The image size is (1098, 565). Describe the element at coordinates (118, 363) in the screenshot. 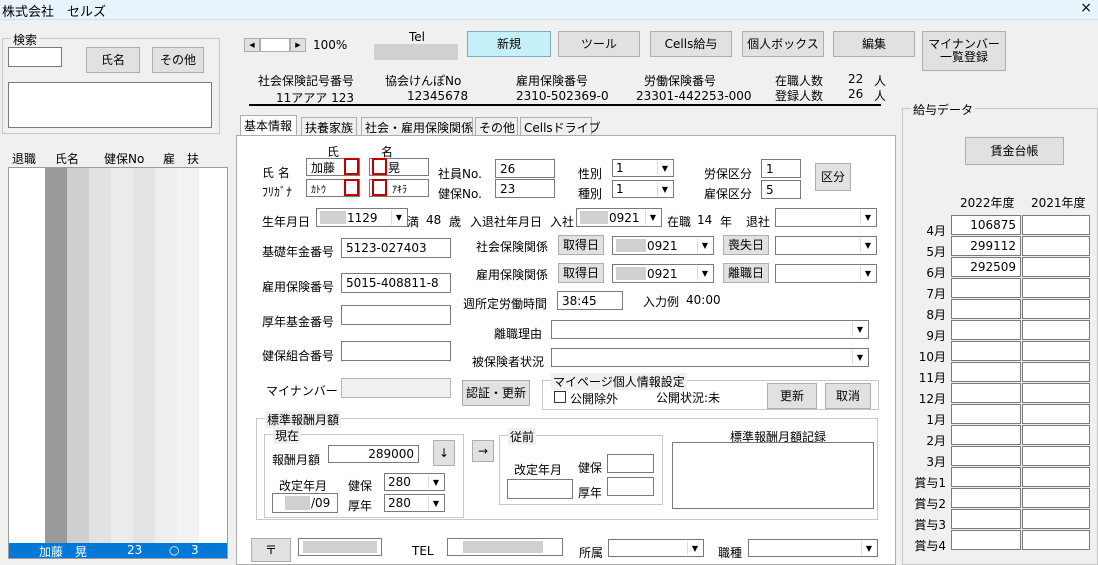

I see `employee-list: 加藤 晃 23 ○ 3` at that location.